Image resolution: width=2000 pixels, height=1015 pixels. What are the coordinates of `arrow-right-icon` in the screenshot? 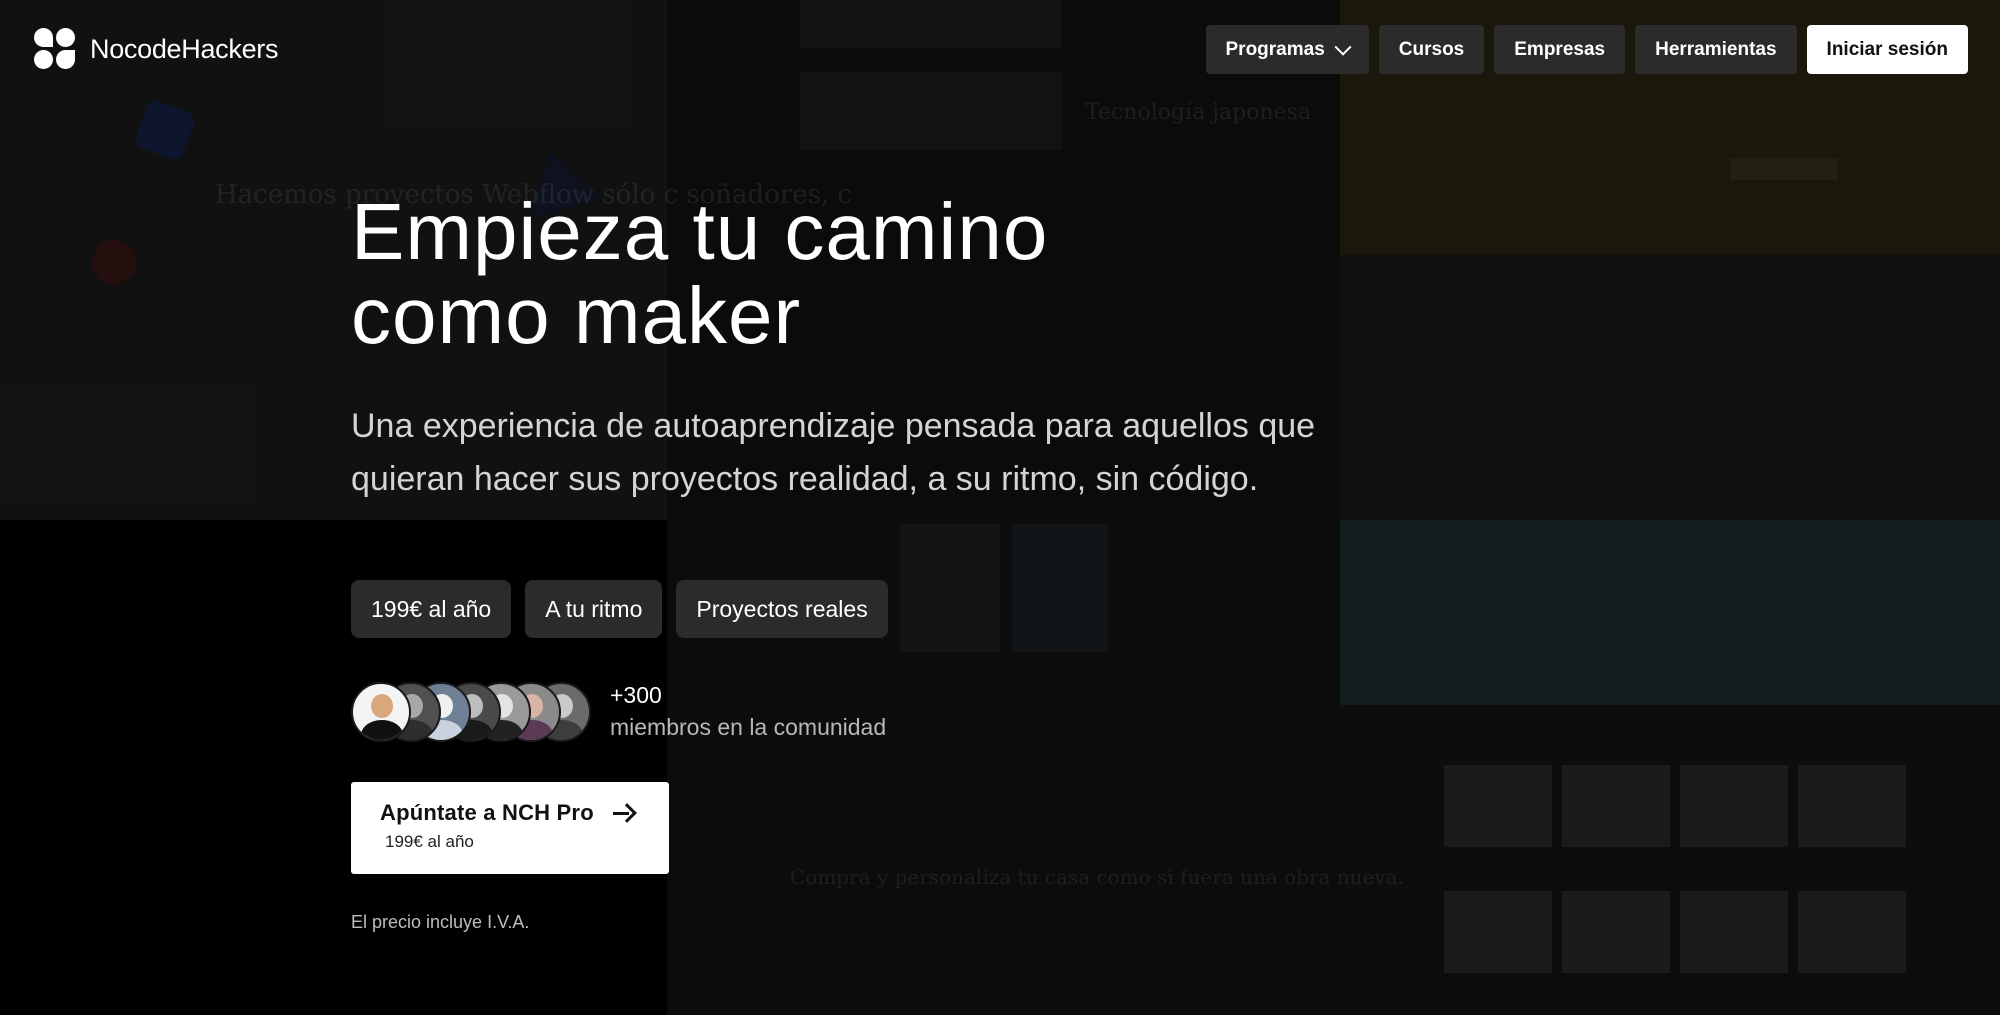 It's located at (623, 813).